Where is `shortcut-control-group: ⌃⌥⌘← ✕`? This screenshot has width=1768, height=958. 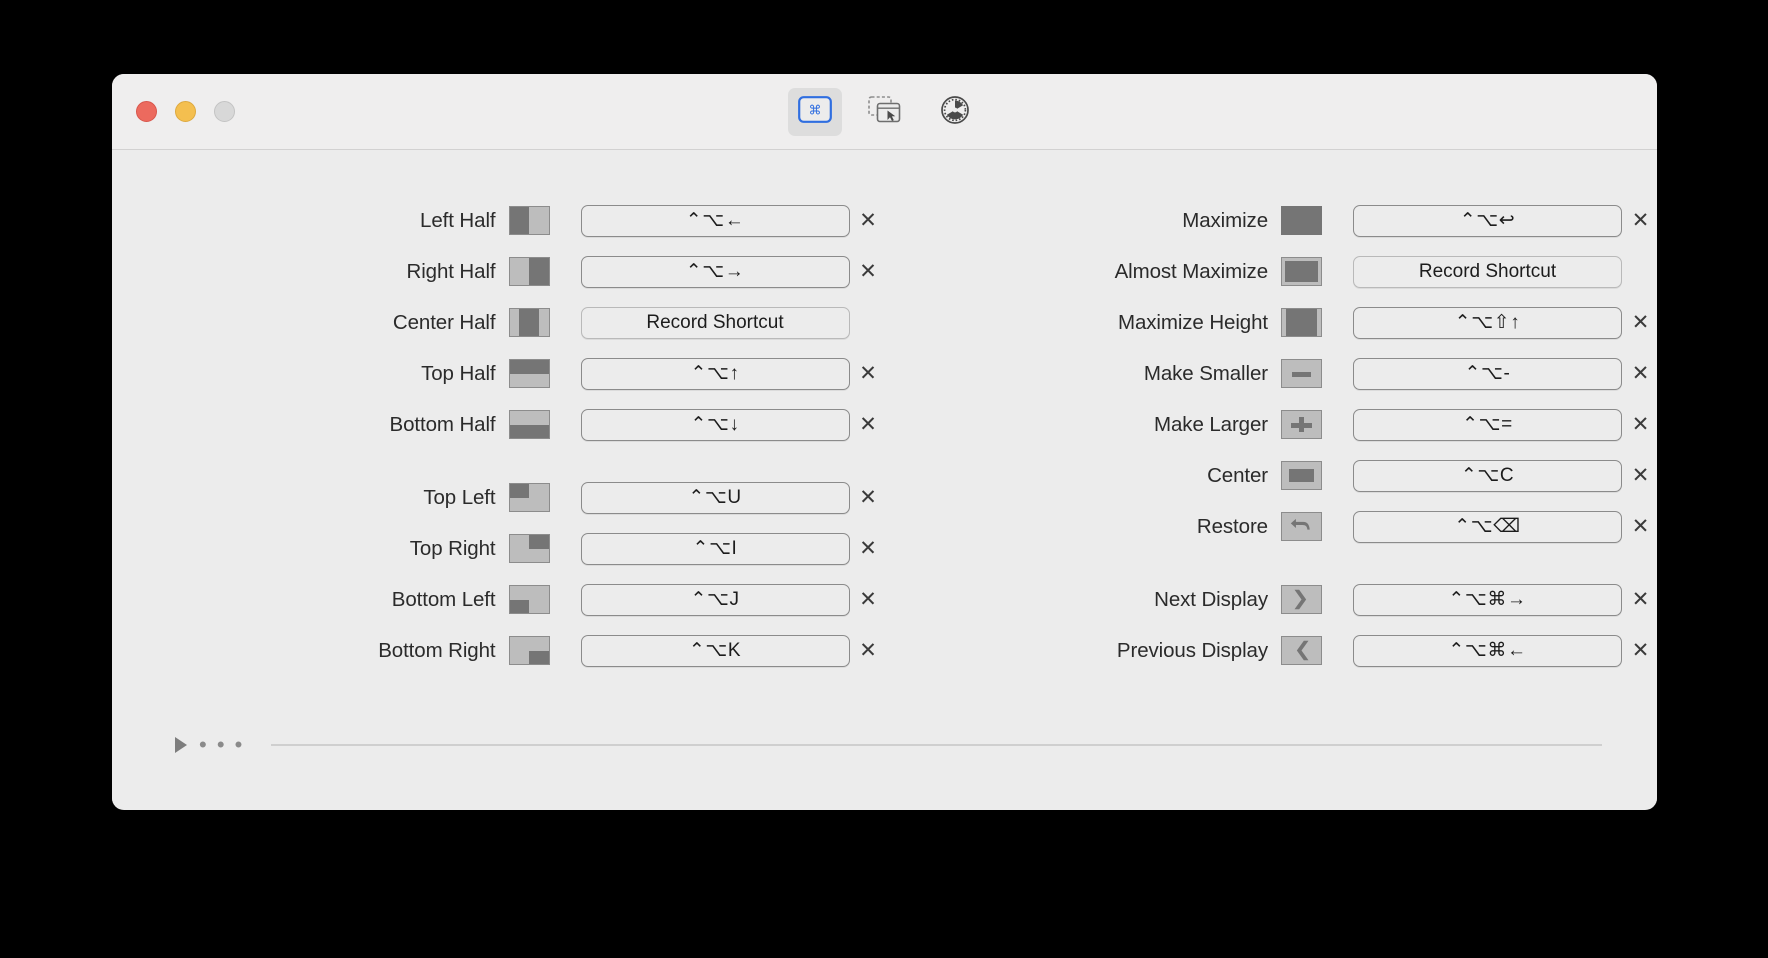 shortcut-control-group: ⌃⌥⌘← ✕ is located at coordinates (1505, 650).